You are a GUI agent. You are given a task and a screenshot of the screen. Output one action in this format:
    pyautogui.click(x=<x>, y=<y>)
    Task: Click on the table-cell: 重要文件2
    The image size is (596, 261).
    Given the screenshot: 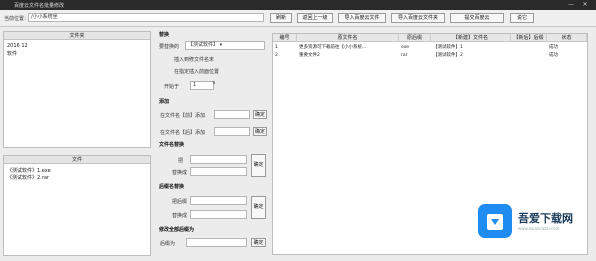 What is the action you would take?
    pyautogui.click(x=309, y=55)
    